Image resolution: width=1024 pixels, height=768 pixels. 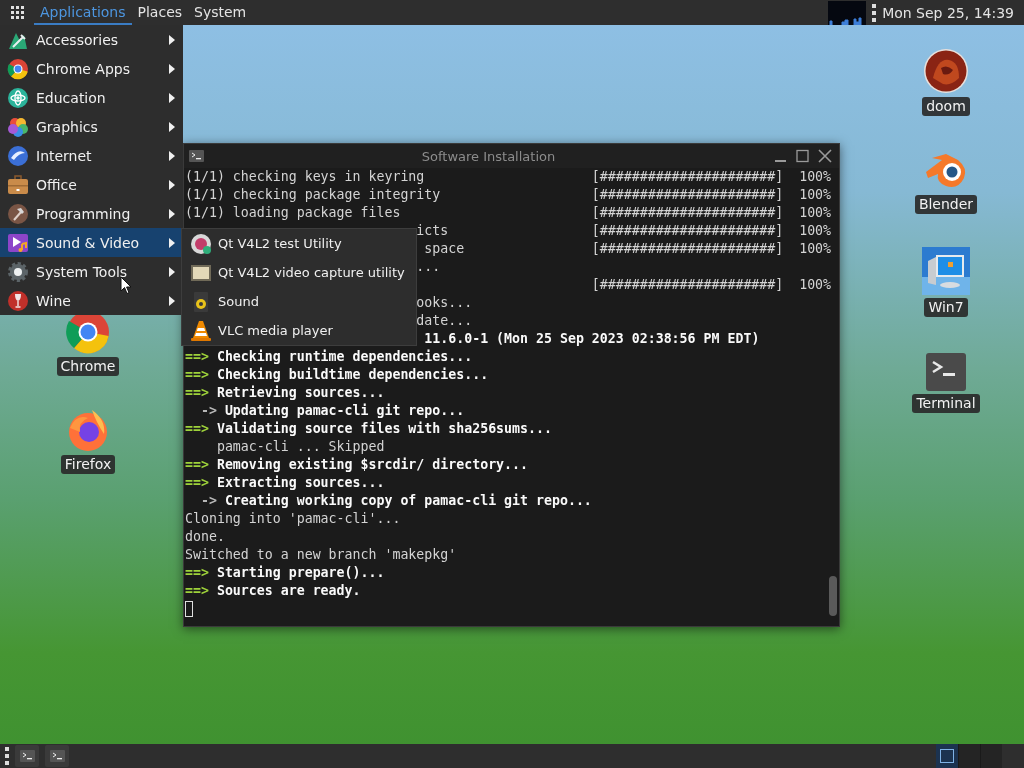 I want to click on flame-globe-icon, so click(x=88, y=430).